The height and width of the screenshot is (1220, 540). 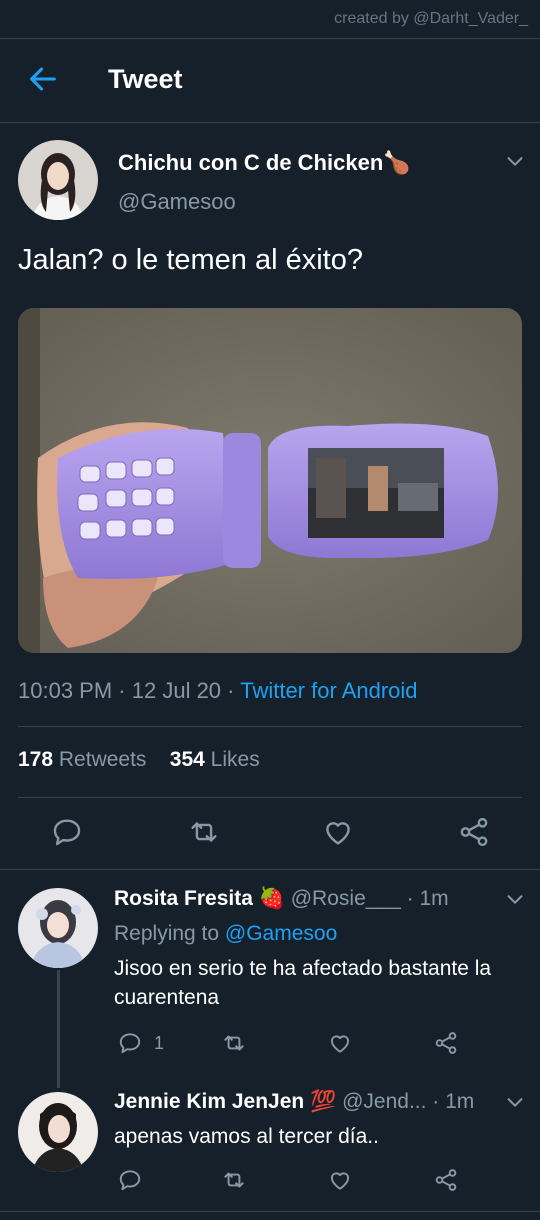 I want to click on retweets-stat: 178 Retweets, so click(x=82, y=759).